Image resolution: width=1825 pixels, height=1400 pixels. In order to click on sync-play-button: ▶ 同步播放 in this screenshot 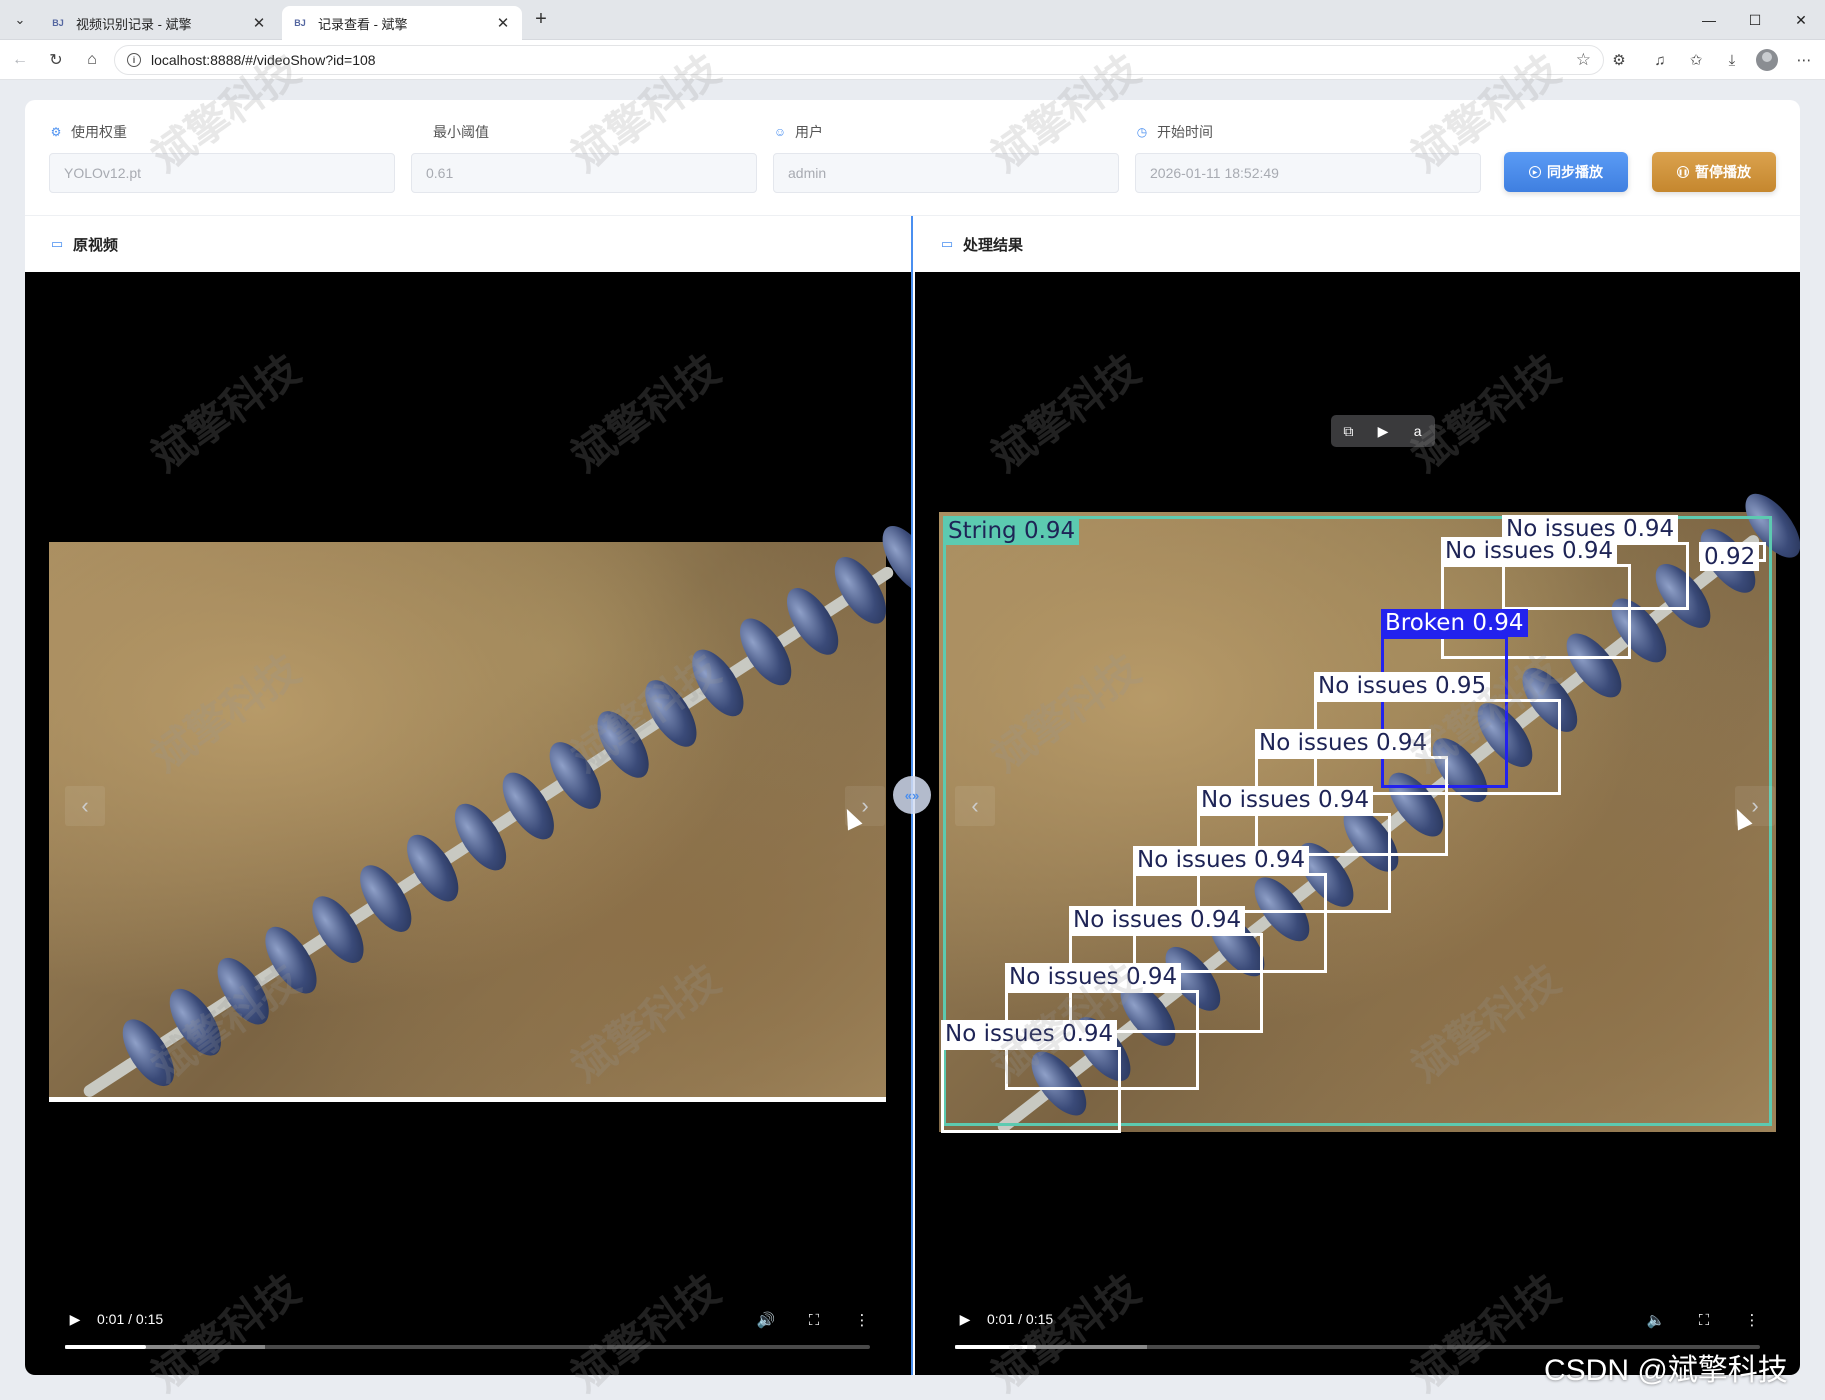, I will do `click(1566, 172)`.